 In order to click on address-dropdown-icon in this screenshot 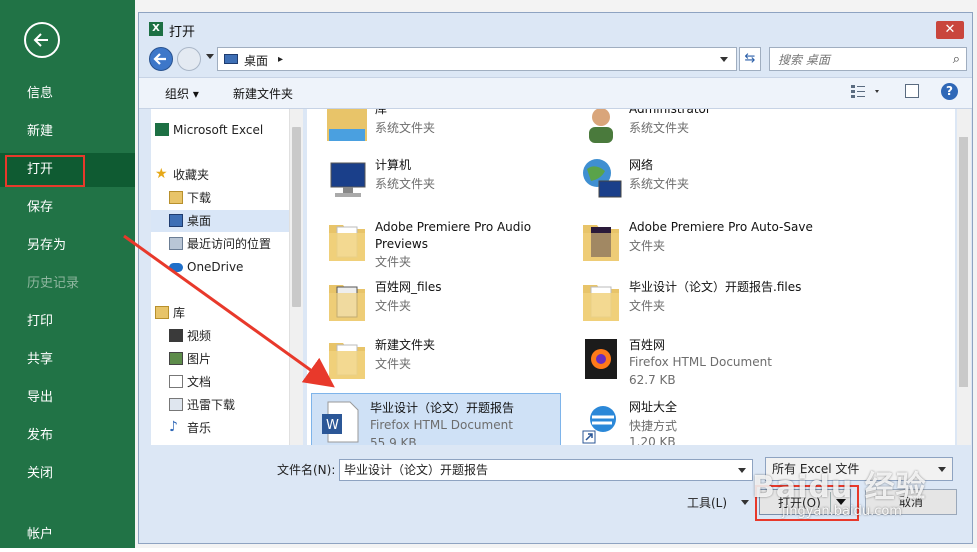, I will do `click(724, 59)`.